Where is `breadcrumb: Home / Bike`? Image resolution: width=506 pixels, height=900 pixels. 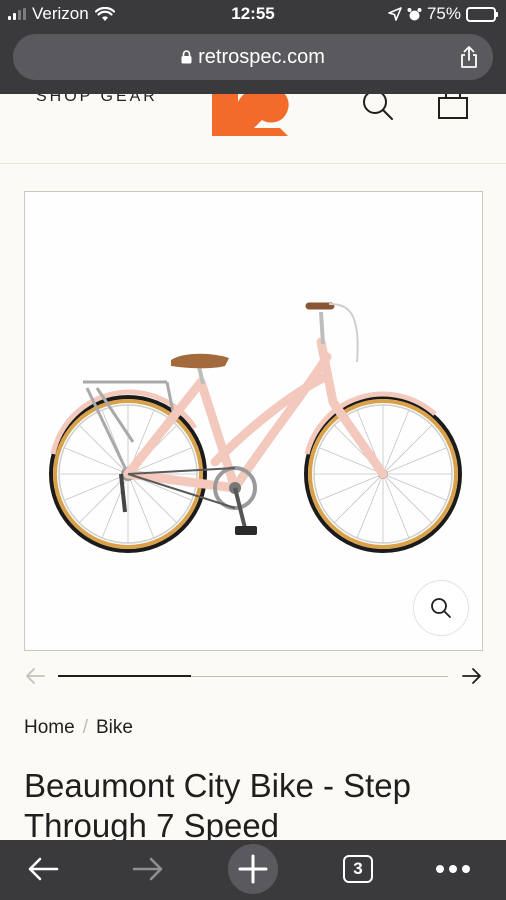 breadcrumb: Home / Bike is located at coordinates (78, 728).